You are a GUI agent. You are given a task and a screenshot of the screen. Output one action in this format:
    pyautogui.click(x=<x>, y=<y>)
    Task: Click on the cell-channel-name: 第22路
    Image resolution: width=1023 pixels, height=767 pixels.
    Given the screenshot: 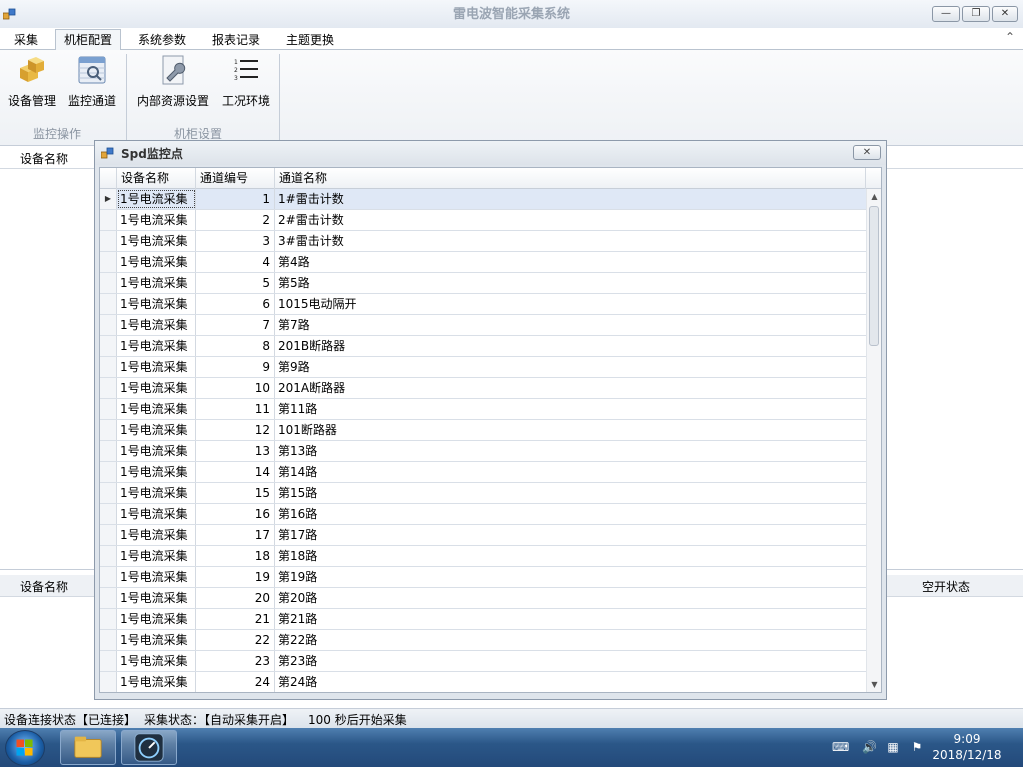 What is the action you would take?
    pyautogui.click(x=570, y=640)
    